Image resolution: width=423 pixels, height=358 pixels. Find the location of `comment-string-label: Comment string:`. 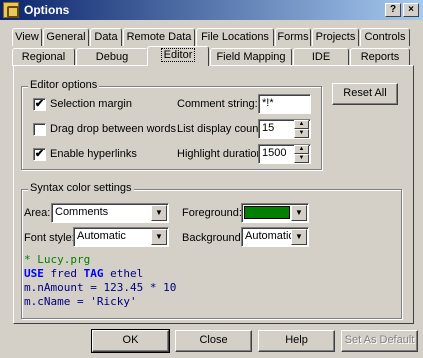

comment-string-label: Comment string: is located at coordinates (217, 104).